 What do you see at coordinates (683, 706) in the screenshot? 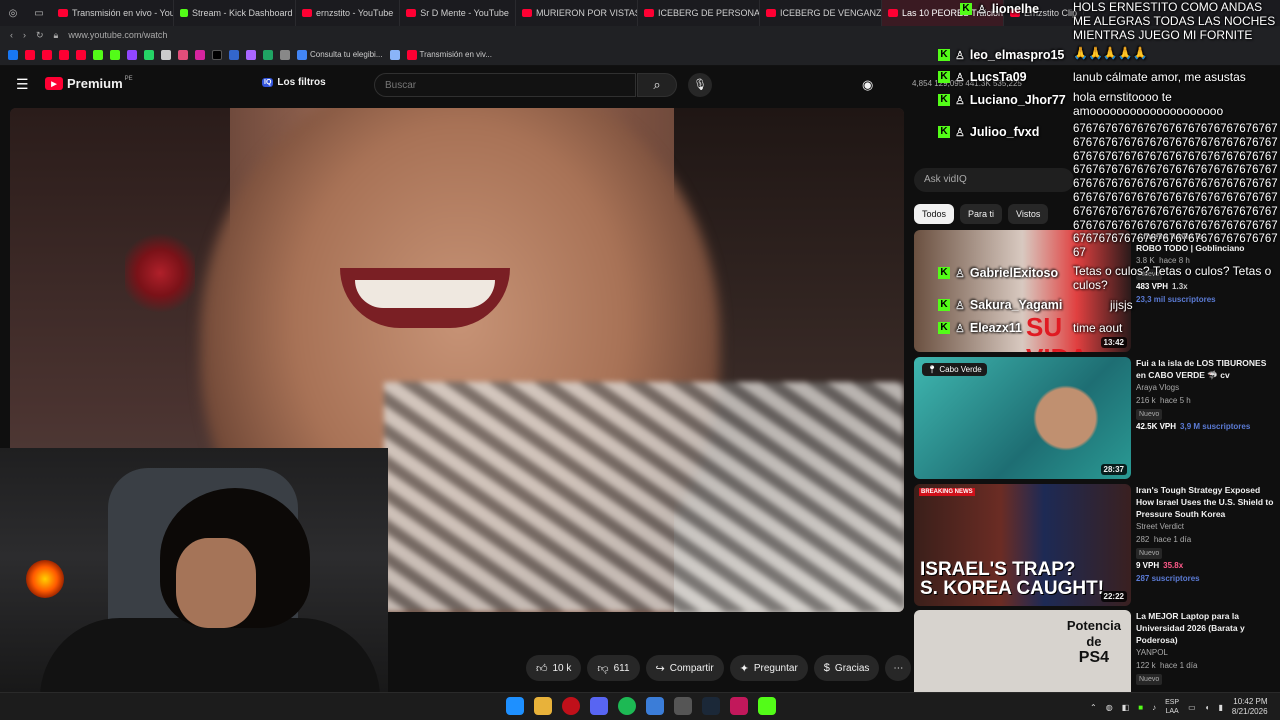
I see `obs-icon` at bounding box center [683, 706].